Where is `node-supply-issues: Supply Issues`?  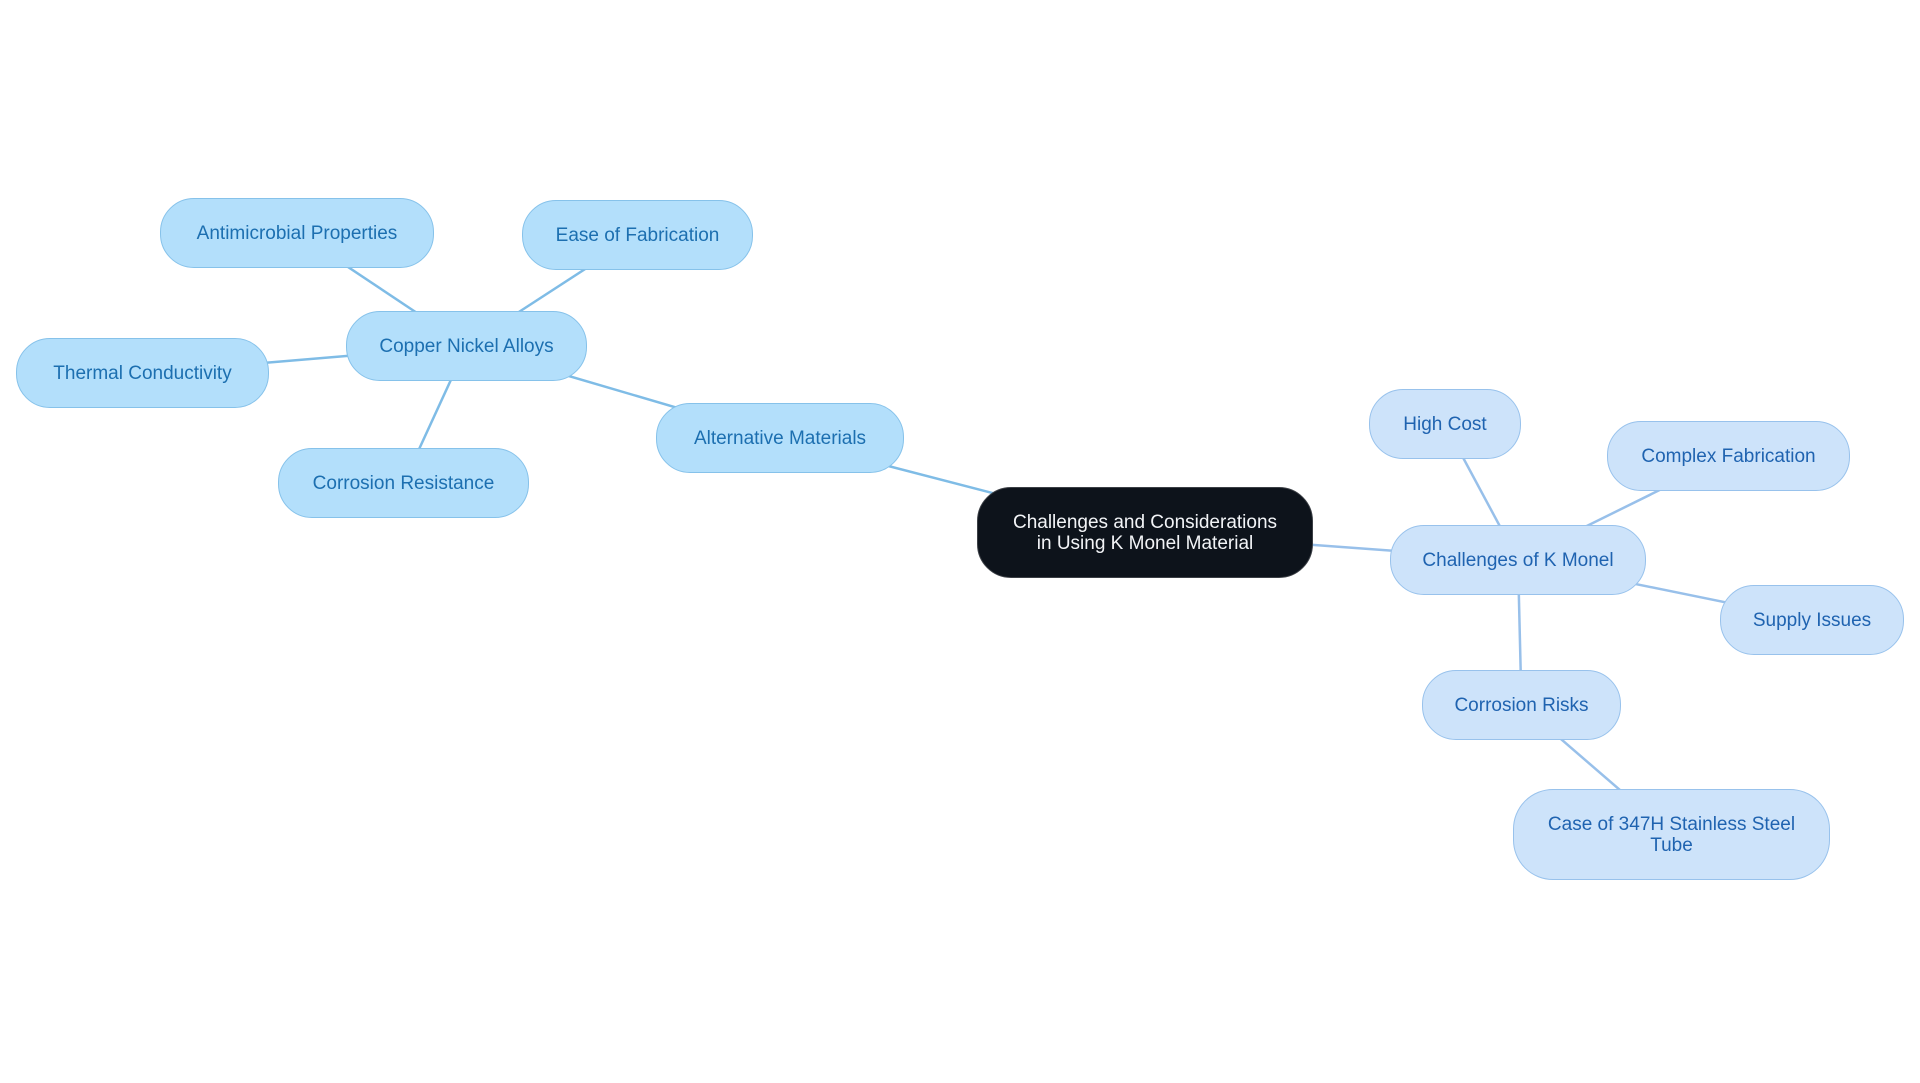
node-supply-issues: Supply Issues is located at coordinates (1812, 620).